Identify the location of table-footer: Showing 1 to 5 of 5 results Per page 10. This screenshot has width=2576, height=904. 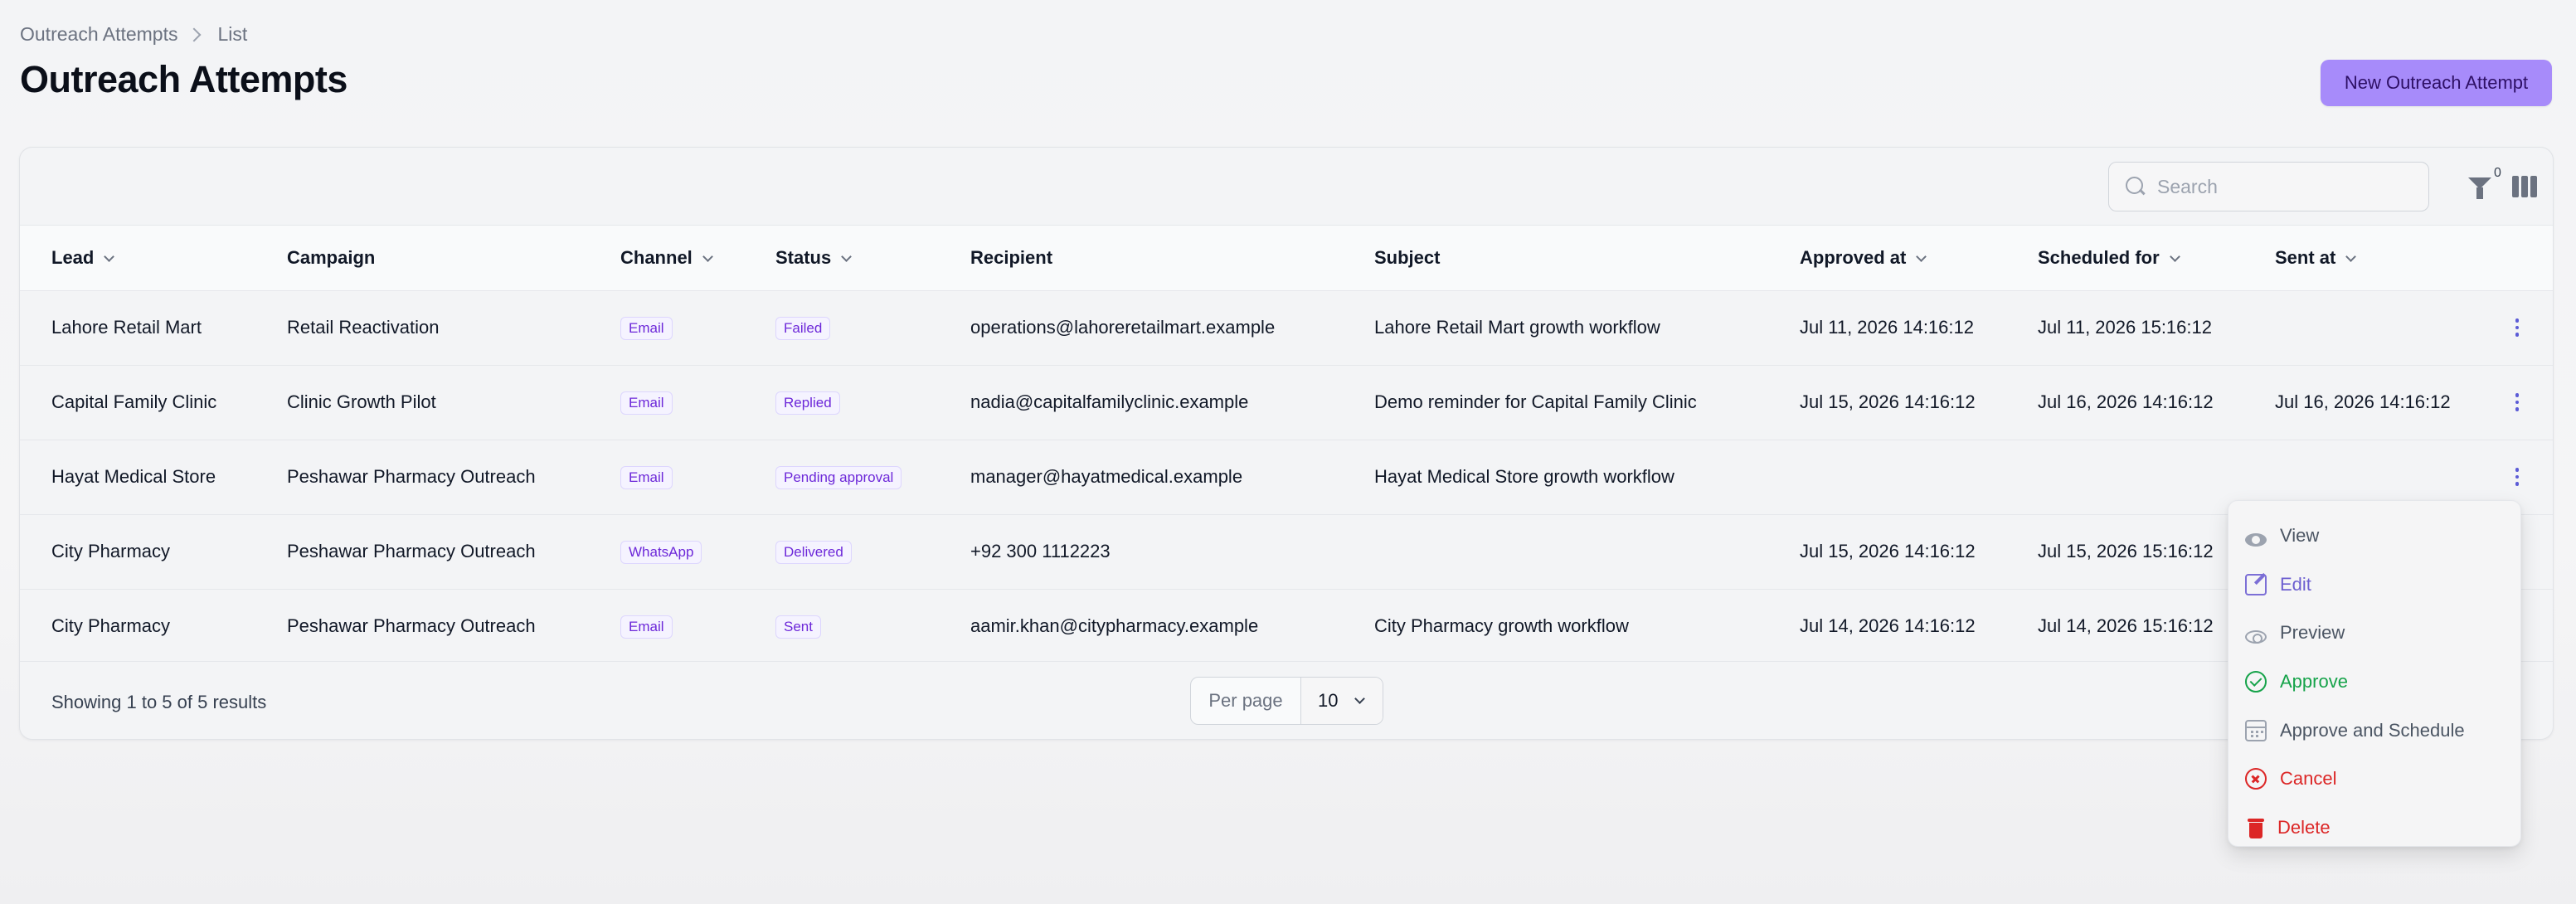
(1286, 700).